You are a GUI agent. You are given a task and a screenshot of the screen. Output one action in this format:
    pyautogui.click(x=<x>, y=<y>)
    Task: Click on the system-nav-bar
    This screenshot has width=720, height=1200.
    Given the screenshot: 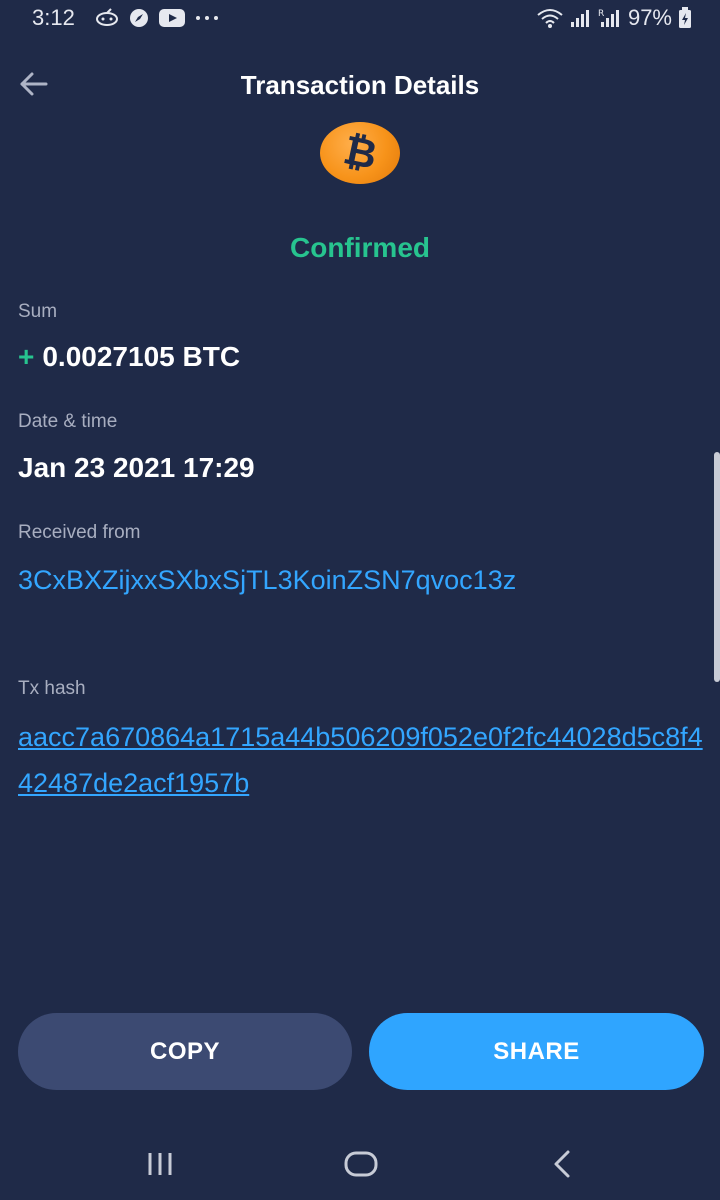 What is the action you would take?
    pyautogui.click(x=360, y=1165)
    